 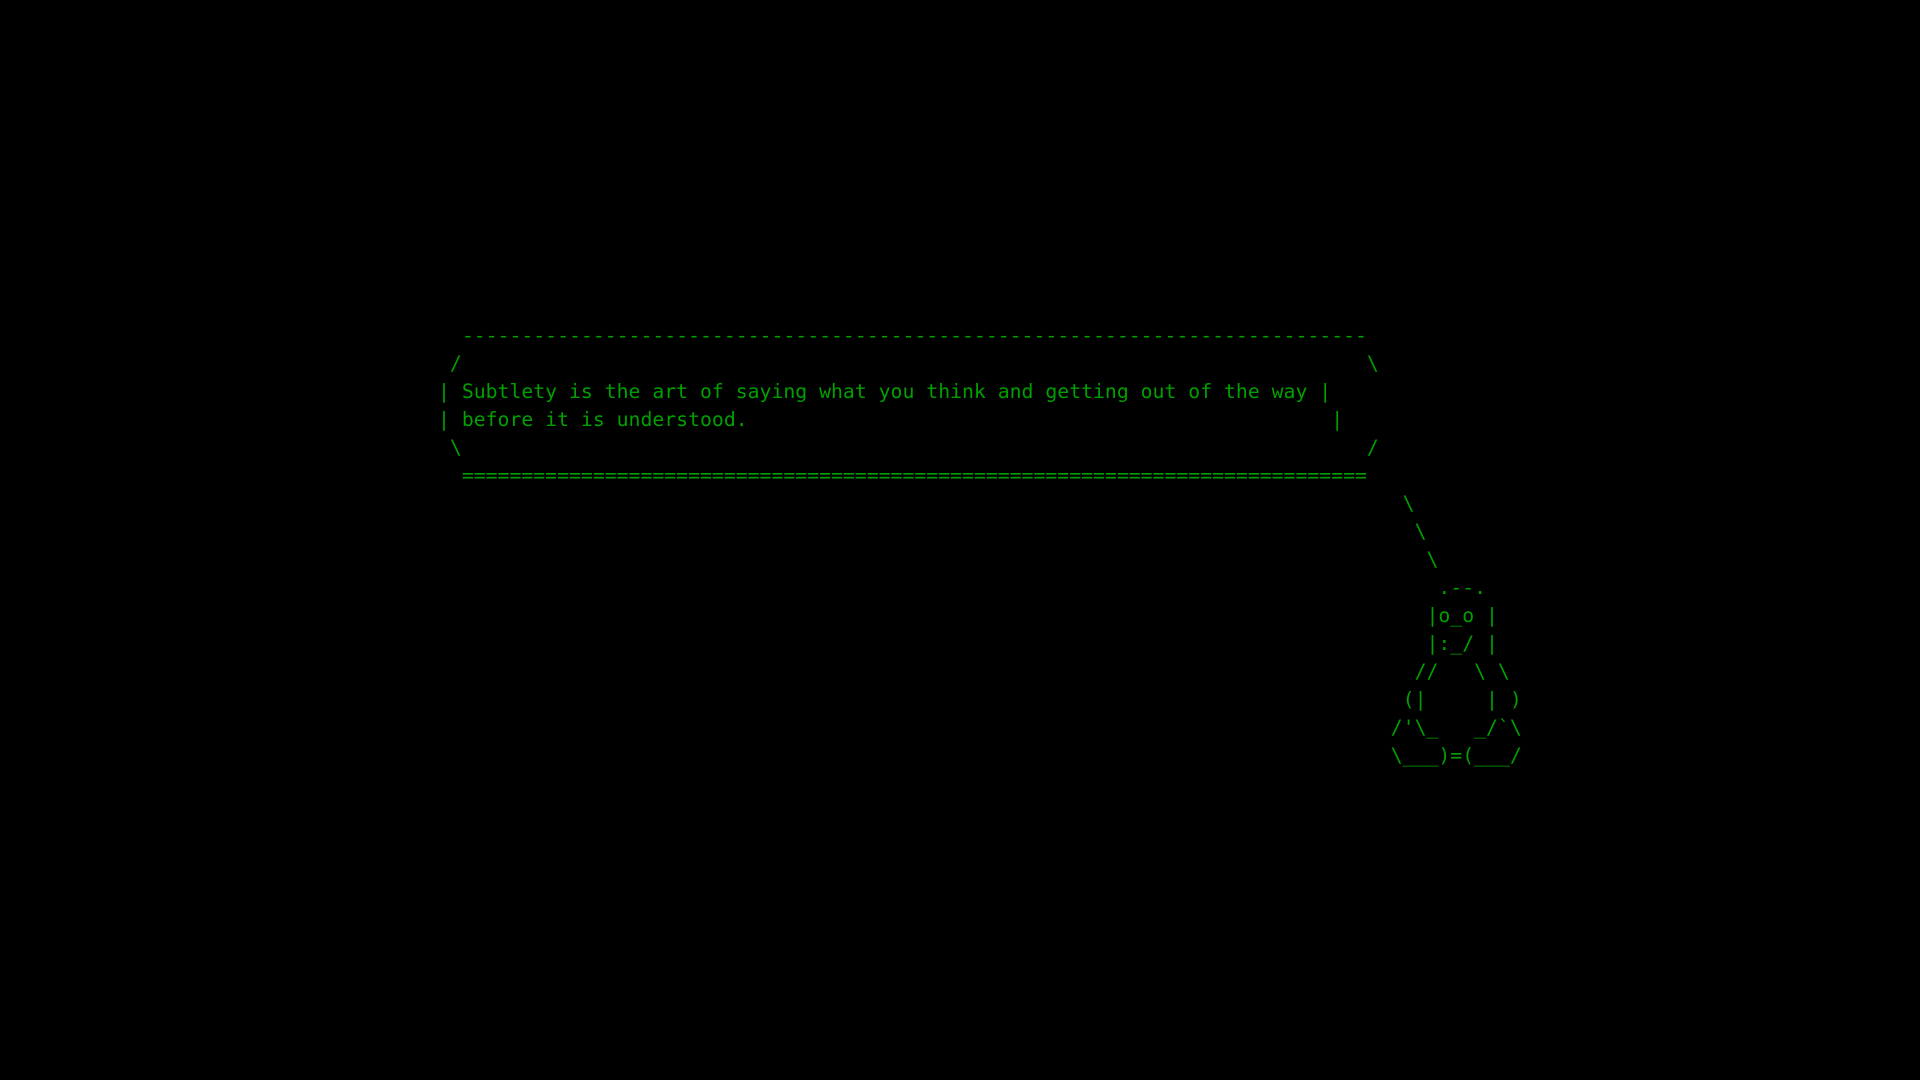 What do you see at coordinates (932, 531) in the screenshot?
I see `speech-tail-2: \` at bounding box center [932, 531].